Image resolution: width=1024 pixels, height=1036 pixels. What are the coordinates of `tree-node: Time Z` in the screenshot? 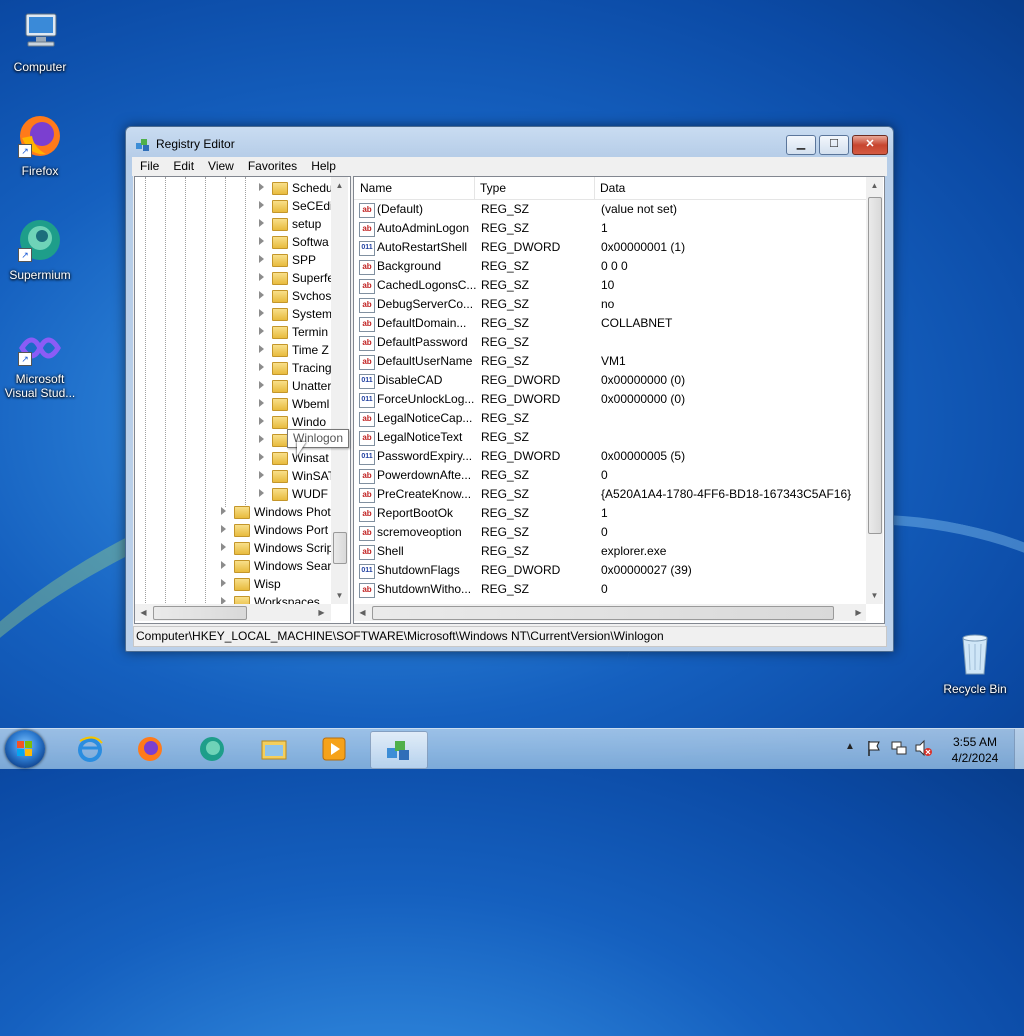 It's located at (233, 350).